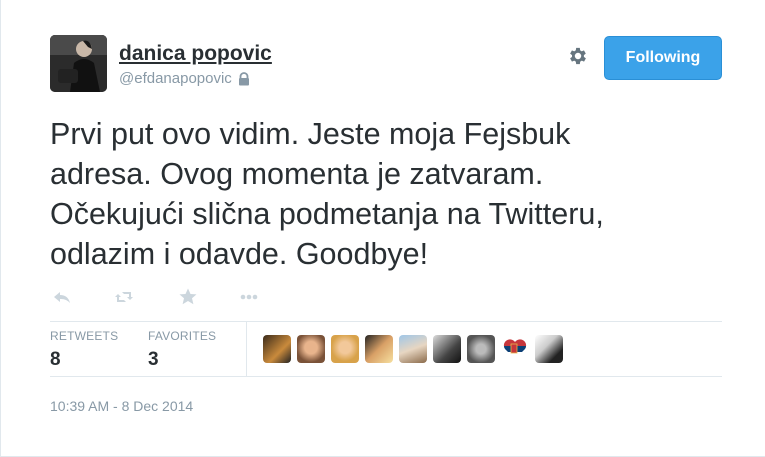 The image size is (765, 457). Describe the element at coordinates (249, 297) in the screenshot. I see `more-icon` at that location.